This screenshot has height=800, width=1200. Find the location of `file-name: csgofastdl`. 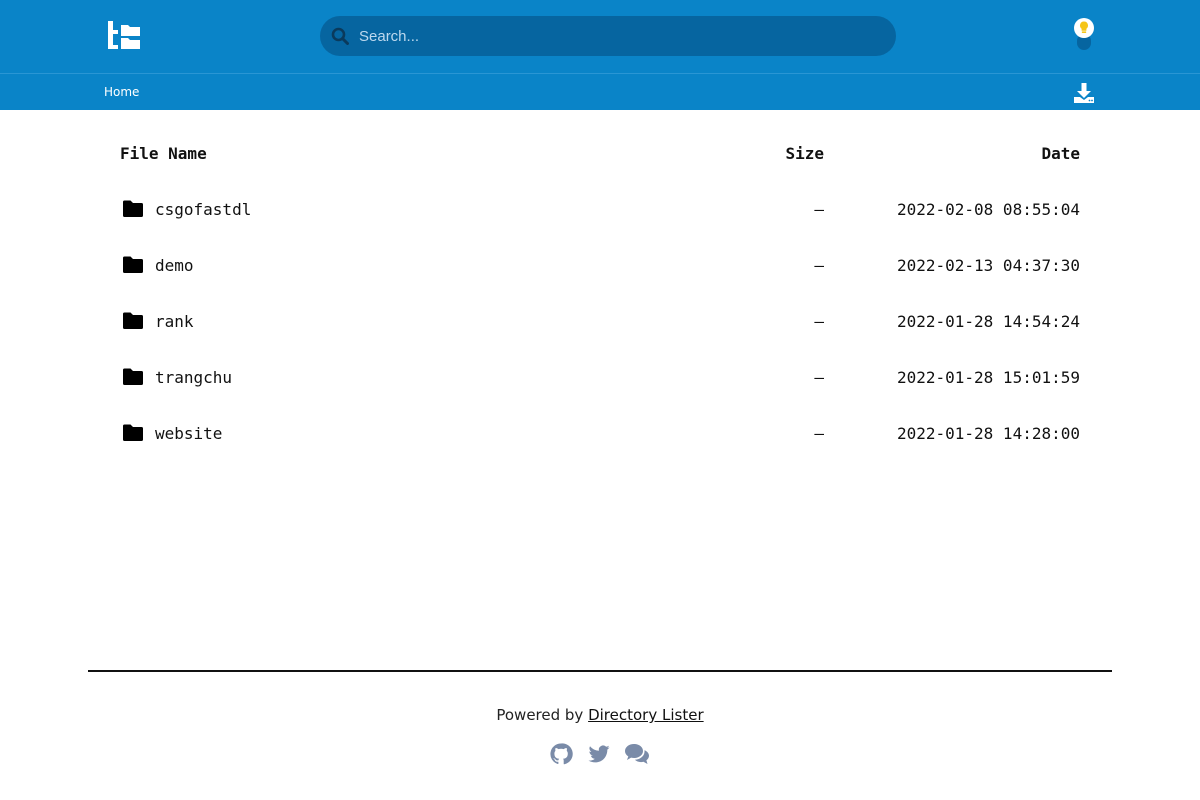

file-name: csgofastdl is located at coordinates (203, 209).